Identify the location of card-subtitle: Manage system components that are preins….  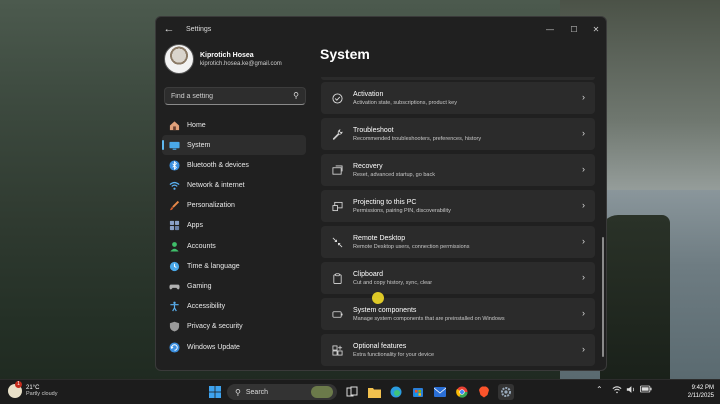
(429, 318).